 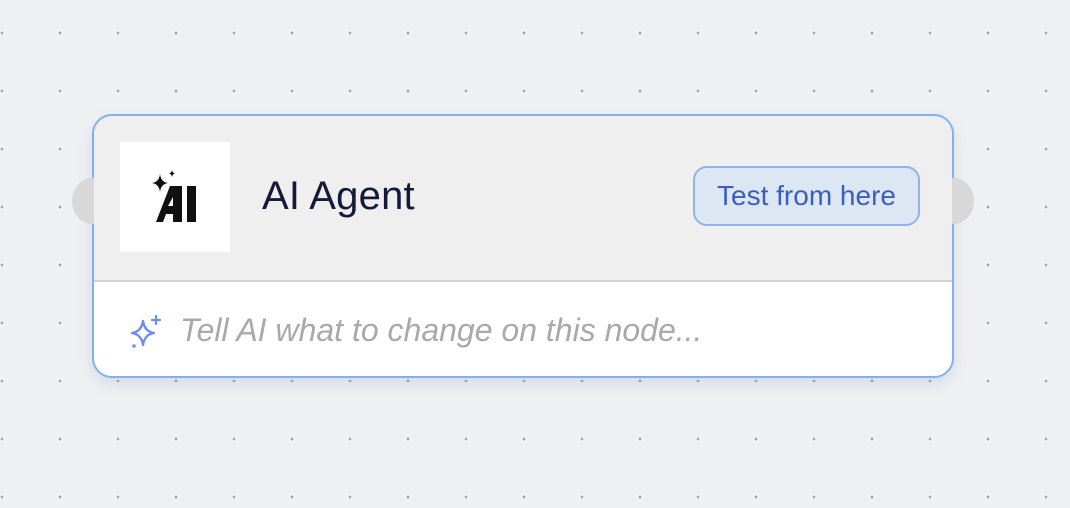 I want to click on ai-agent-logo-icon, so click(x=175, y=197).